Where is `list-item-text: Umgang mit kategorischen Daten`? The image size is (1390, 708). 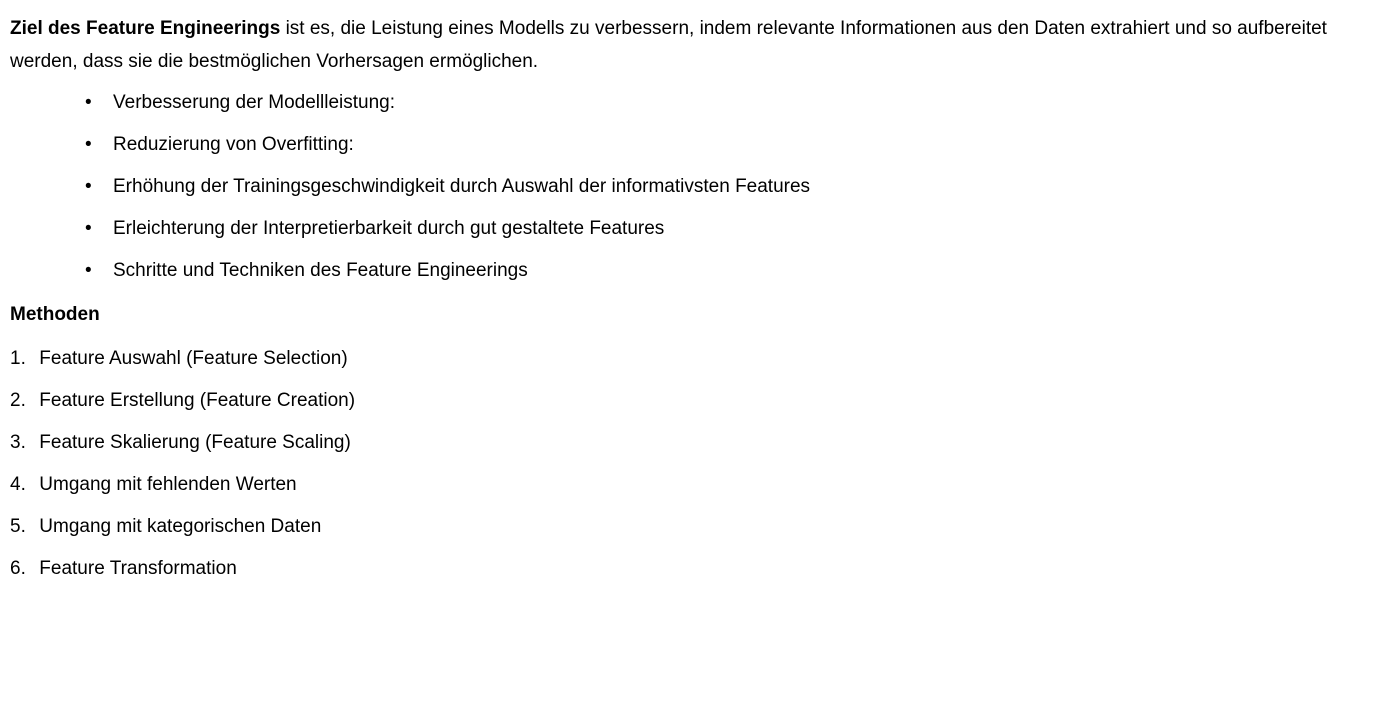 list-item-text: Umgang mit kategorischen Daten is located at coordinates (180, 526).